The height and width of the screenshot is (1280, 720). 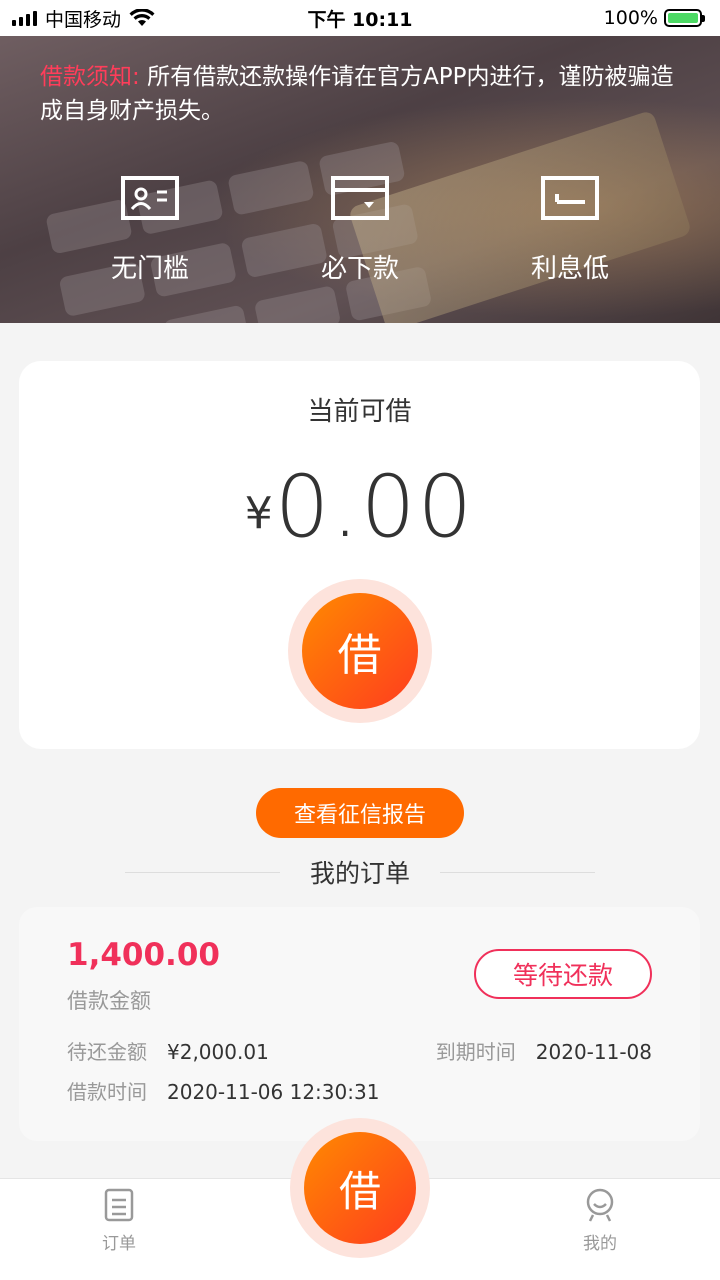 I want to click on loan-notice: 借款须知: 所有借款还款操作请在官方APP内进行，谨防被骗造成自身财产损失。, so click(x=360, y=94).